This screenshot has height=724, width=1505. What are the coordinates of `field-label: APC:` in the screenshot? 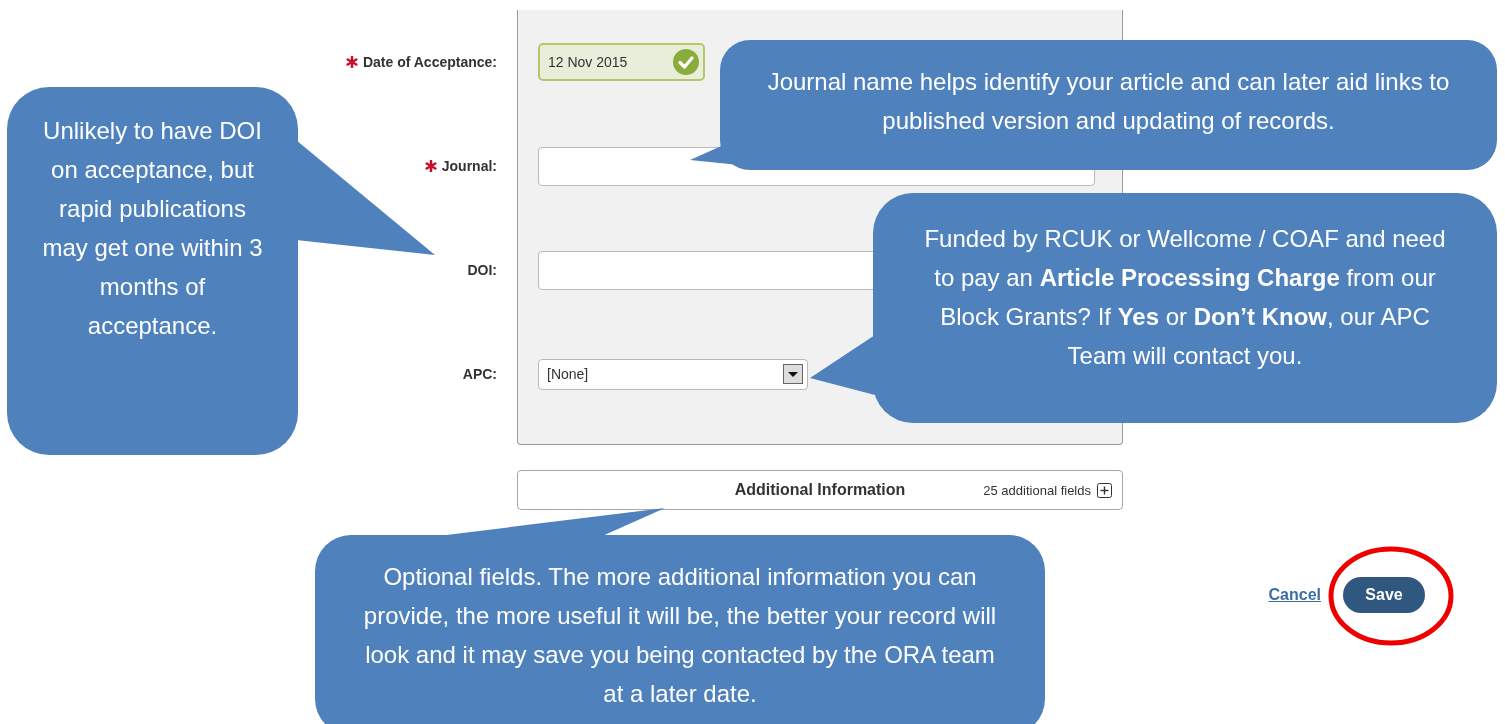 It's located at (479, 374).